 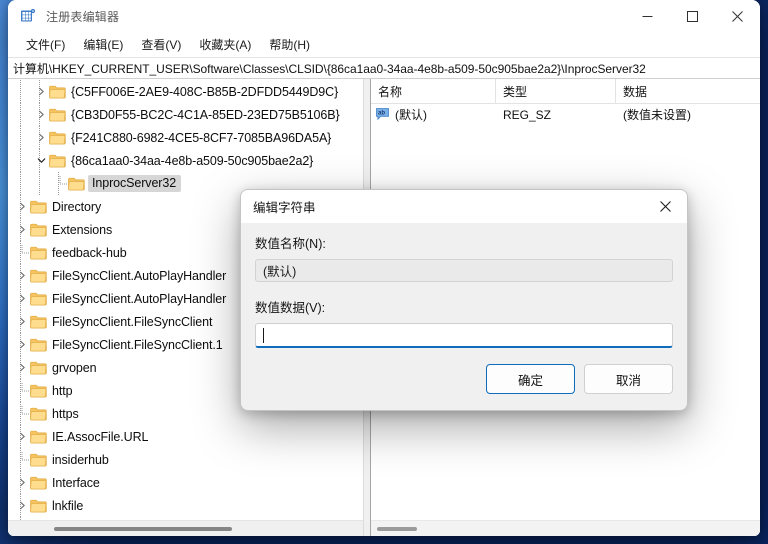 What do you see at coordinates (464, 270) in the screenshot?
I see `value-name-input: (默认)` at bounding box center [464, 270].